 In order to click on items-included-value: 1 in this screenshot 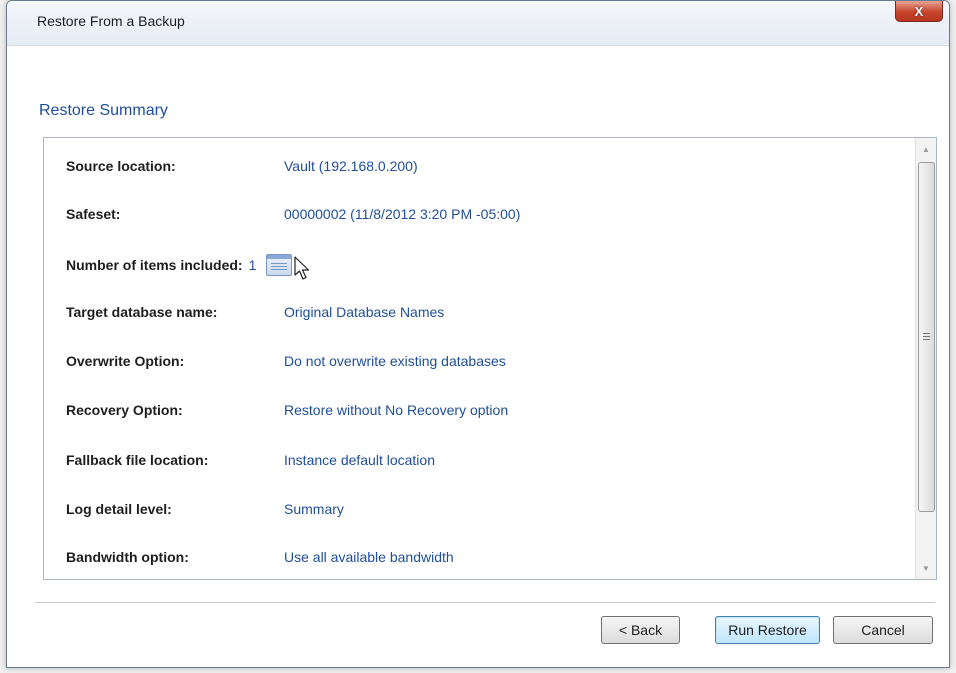, I will do `click(252, 265)`.